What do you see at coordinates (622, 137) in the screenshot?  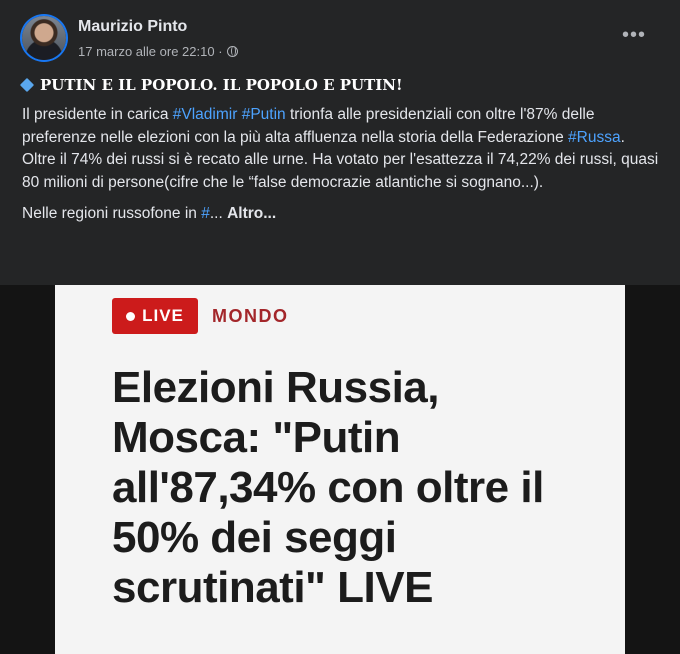 I see `text-segment: .` at bounding box center [622, 137].